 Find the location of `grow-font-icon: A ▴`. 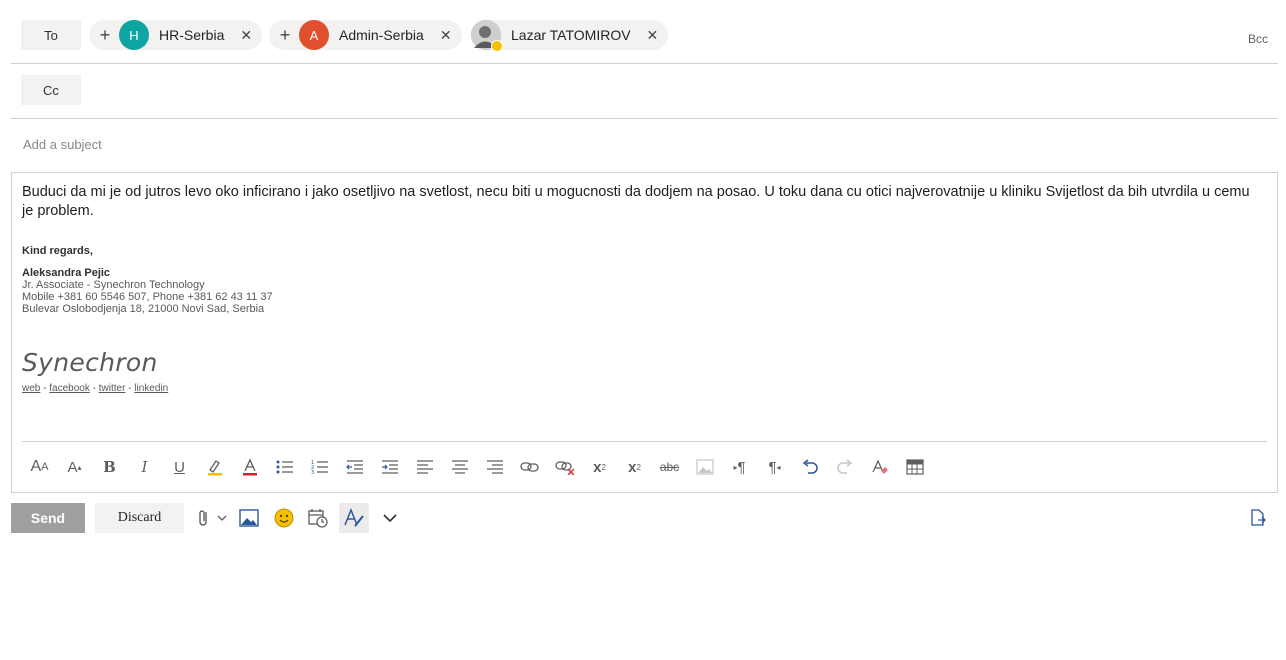

grow-font-icon: A ▴ is located at coordinates (74, 467).